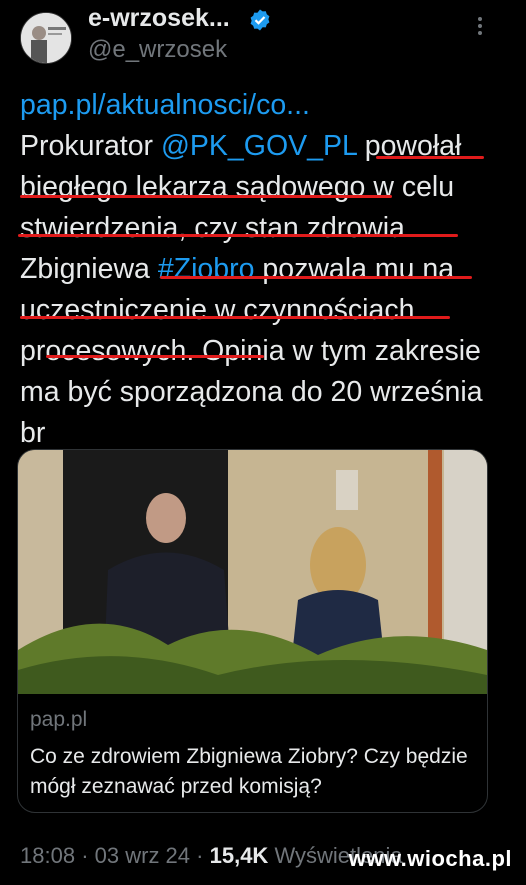 This screenshot has height=885, width=526. I want to click on views-count: 15,4K, so click(239, 855).